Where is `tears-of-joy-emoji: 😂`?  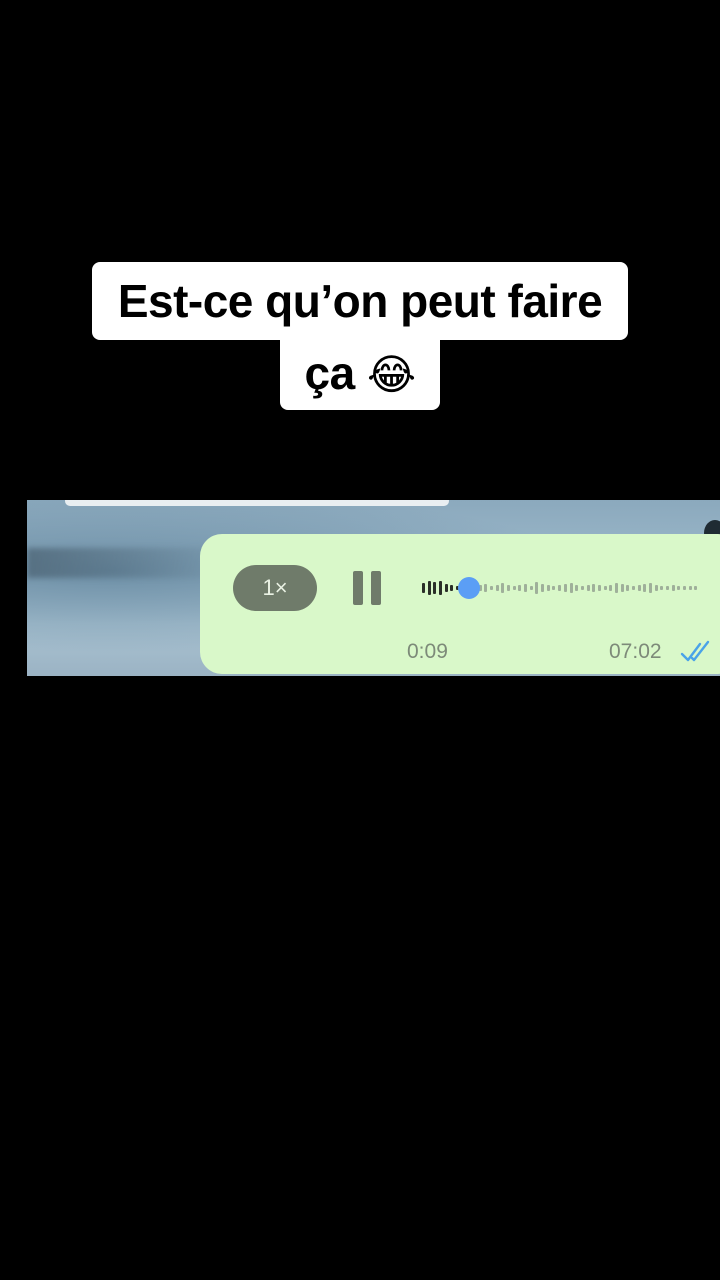 tears-of-joy-emoji: 😂 is located at coordinates (391, 374).